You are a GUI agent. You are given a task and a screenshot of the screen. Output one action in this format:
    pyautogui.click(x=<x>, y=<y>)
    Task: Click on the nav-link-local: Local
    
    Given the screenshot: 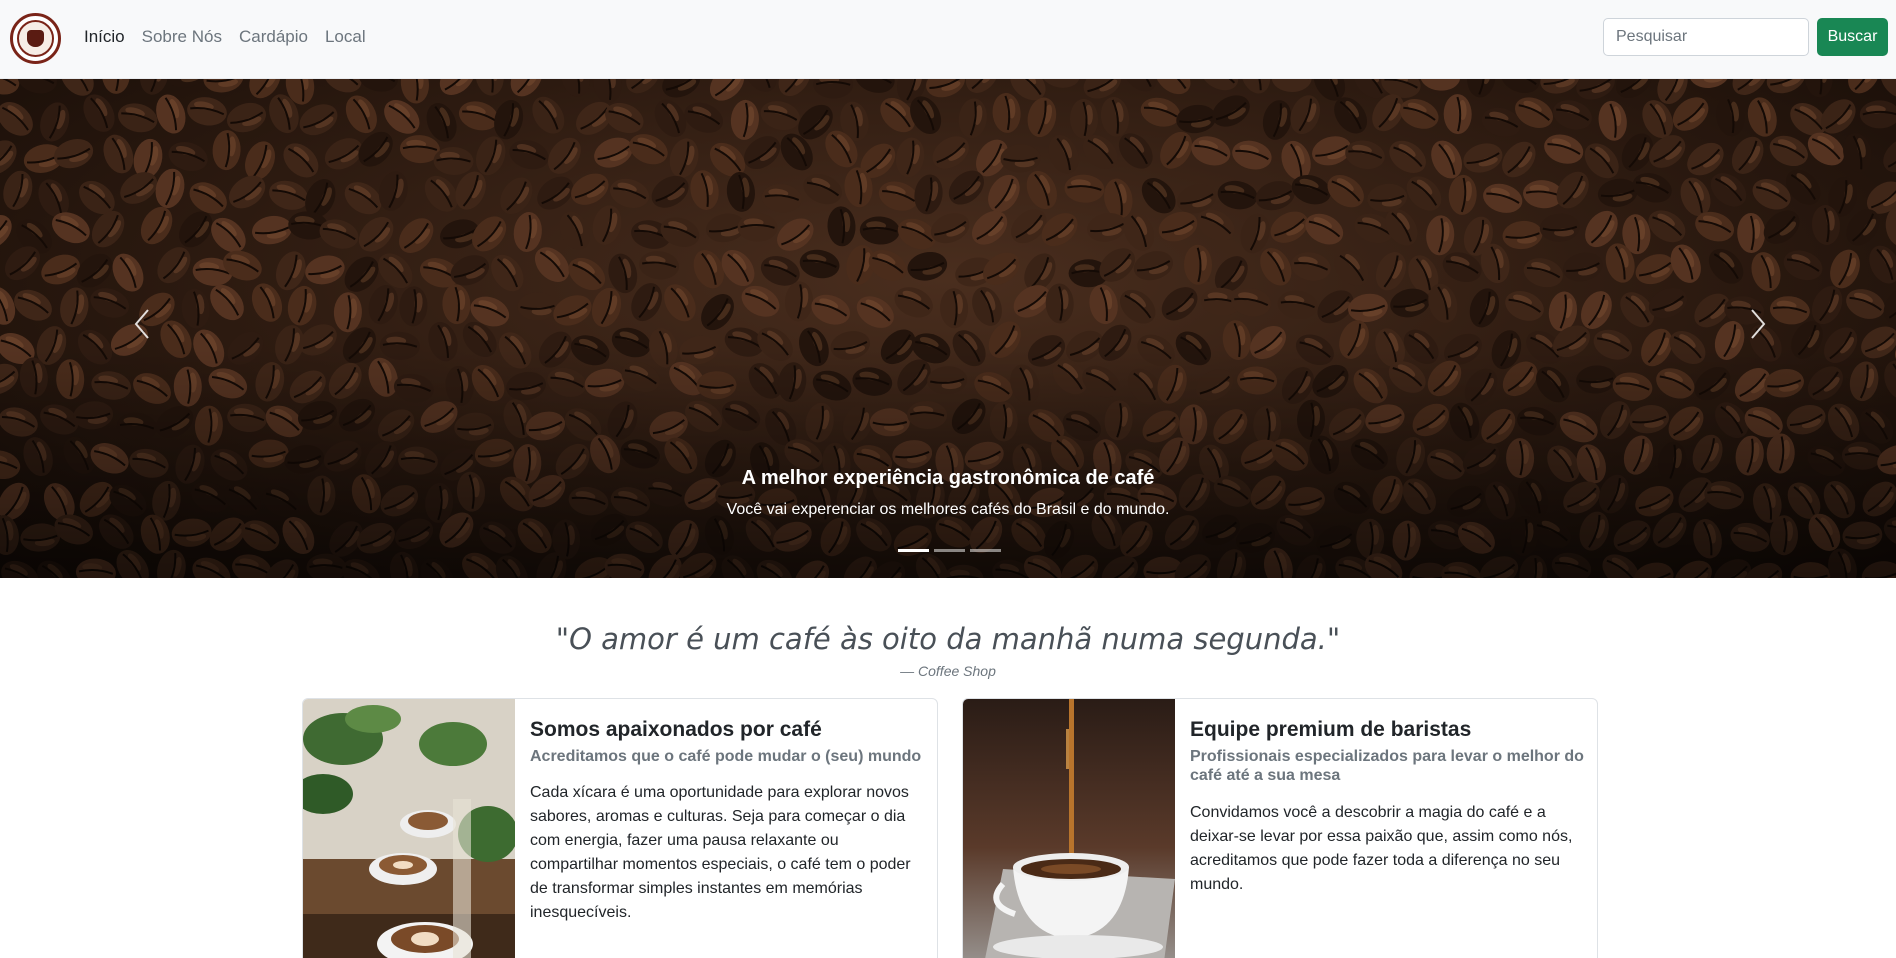 What is the action you would take?
    pyautogui.click(x=345, y=37)
    